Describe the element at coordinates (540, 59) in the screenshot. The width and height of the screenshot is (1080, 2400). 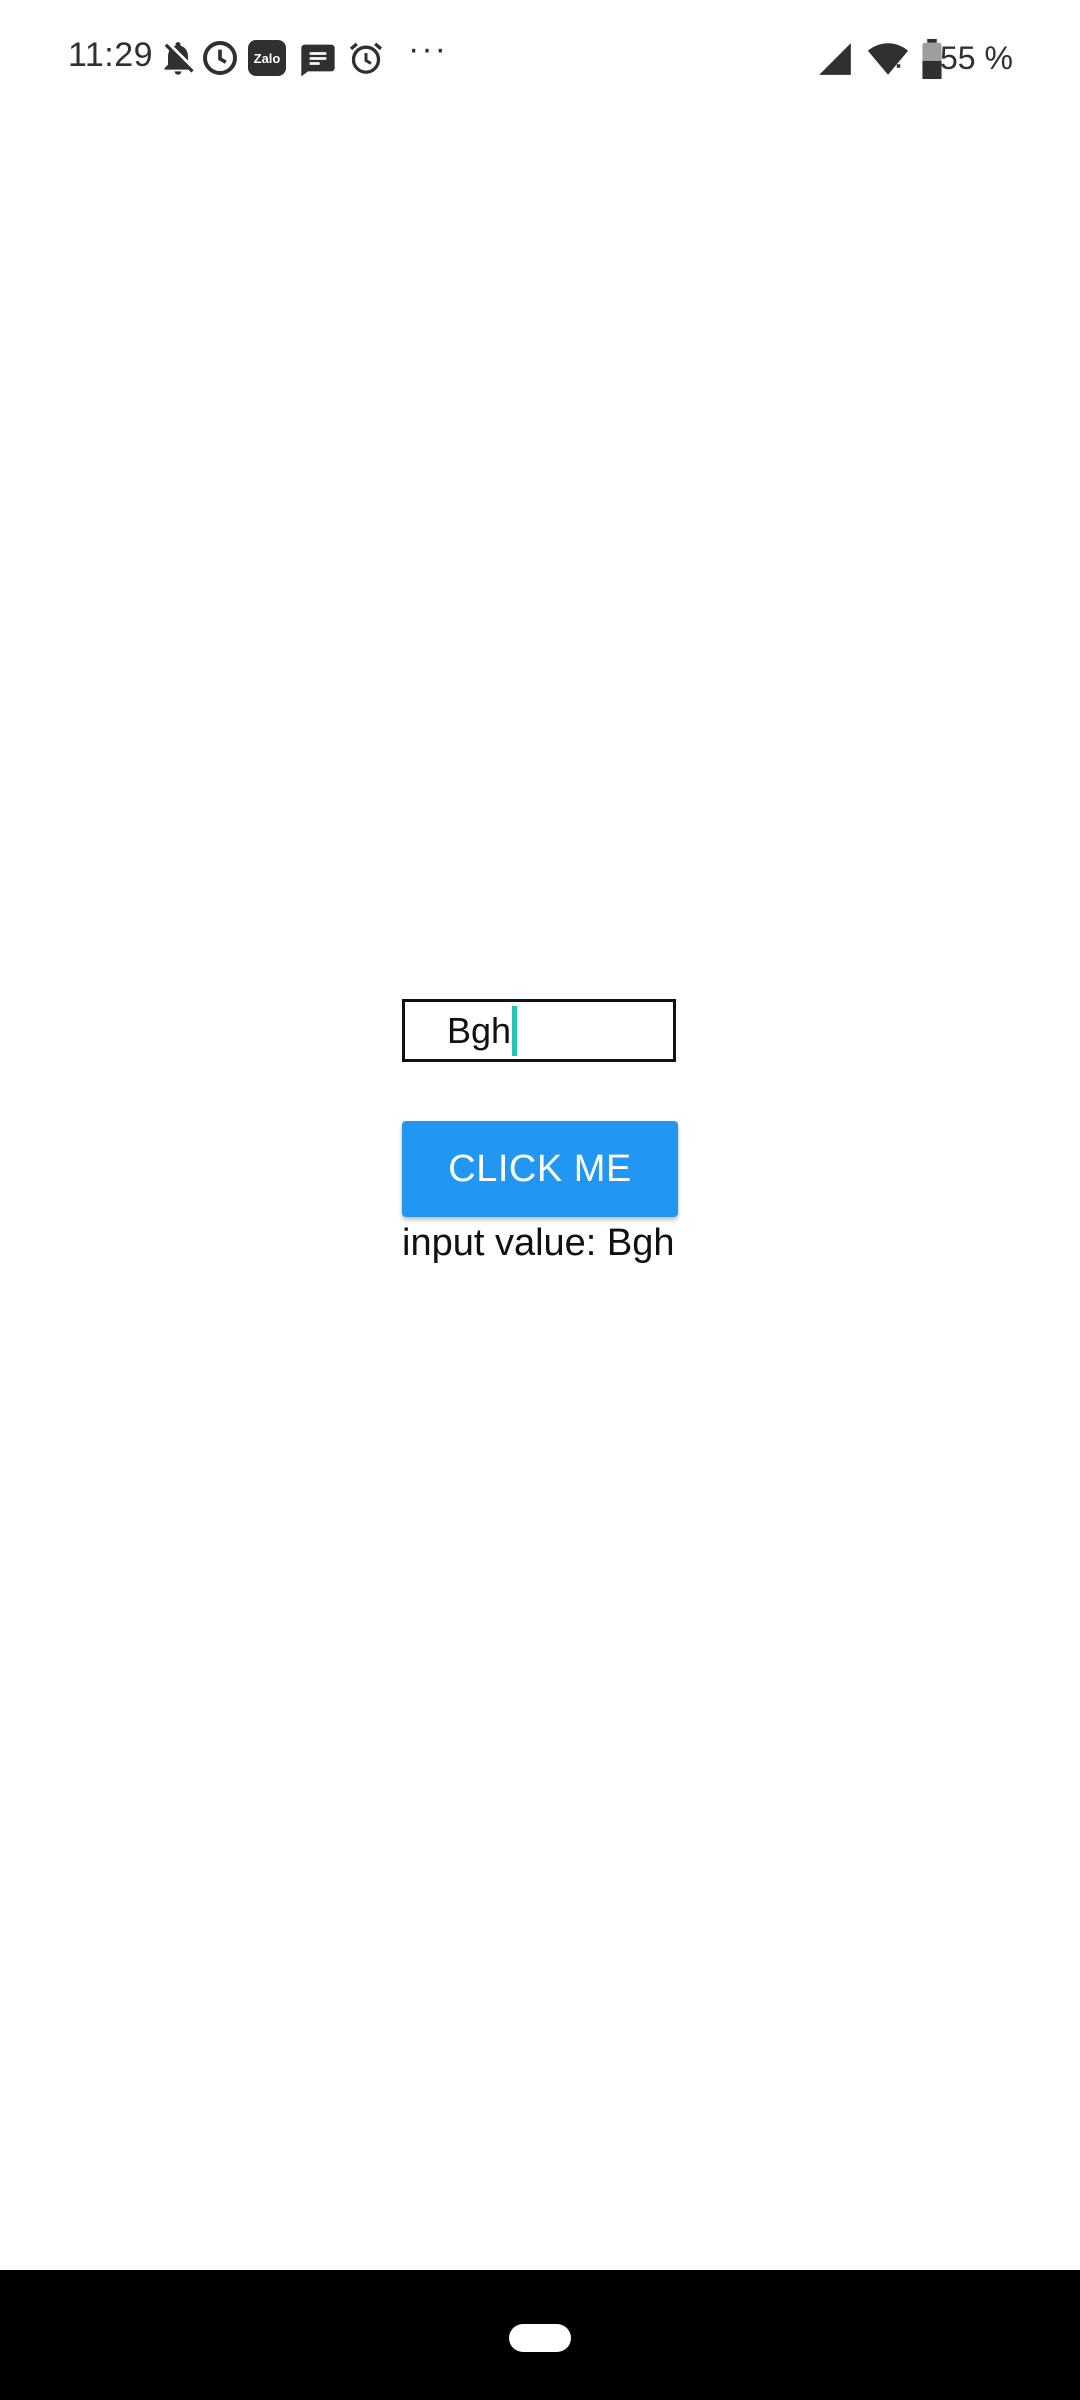
I see `status-bar: 11:29 Zalo ··· 55 %` at that location.